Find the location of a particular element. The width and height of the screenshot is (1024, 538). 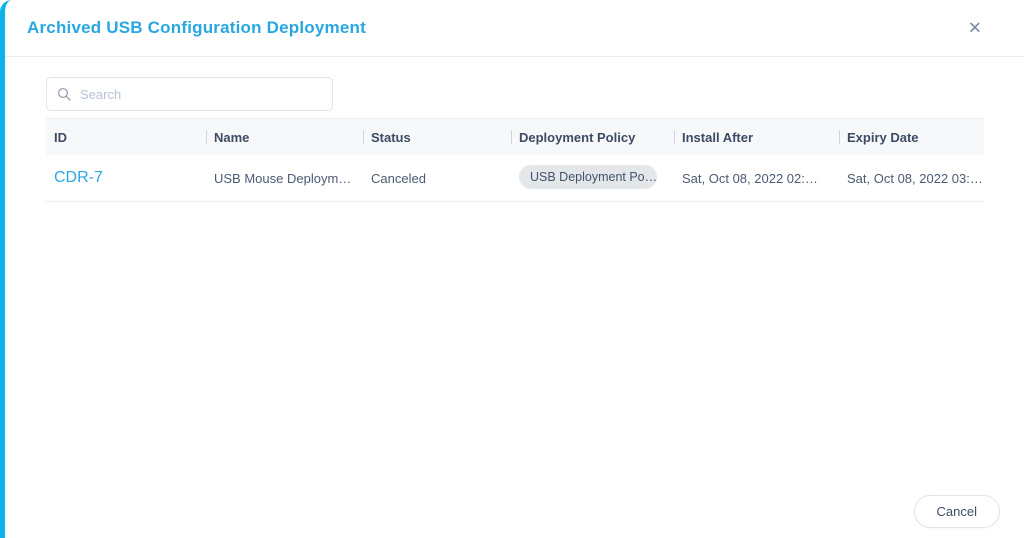

search-input is located at coordinates (189, 94).